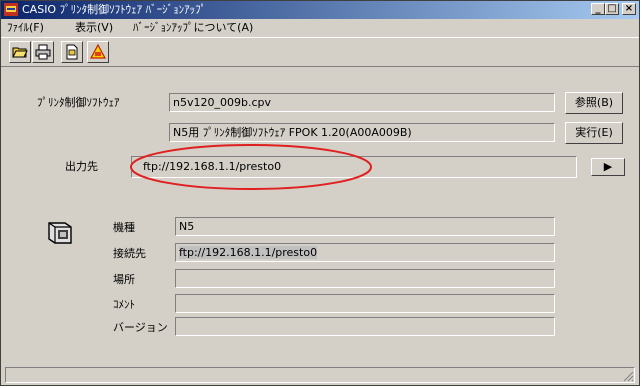 The width and height of the screenshot is (642, 388). Describe the element at coordinates (320, 28) in the screenshot. I see `menu-bar: ﾌｧｲﾙ(F) 表示(V) ﾊﾞｰｼﾞｮﾝｱｯﾌﾟについて(A)` at that location.